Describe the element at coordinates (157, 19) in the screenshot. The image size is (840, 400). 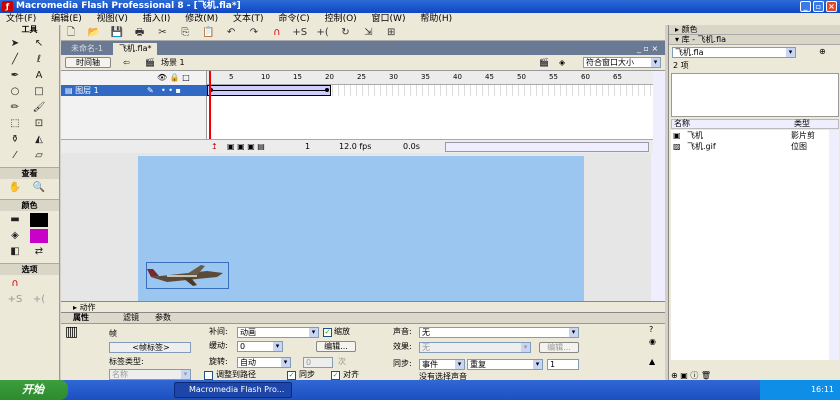
I see `menu-insert: 插入(I)` at that location.